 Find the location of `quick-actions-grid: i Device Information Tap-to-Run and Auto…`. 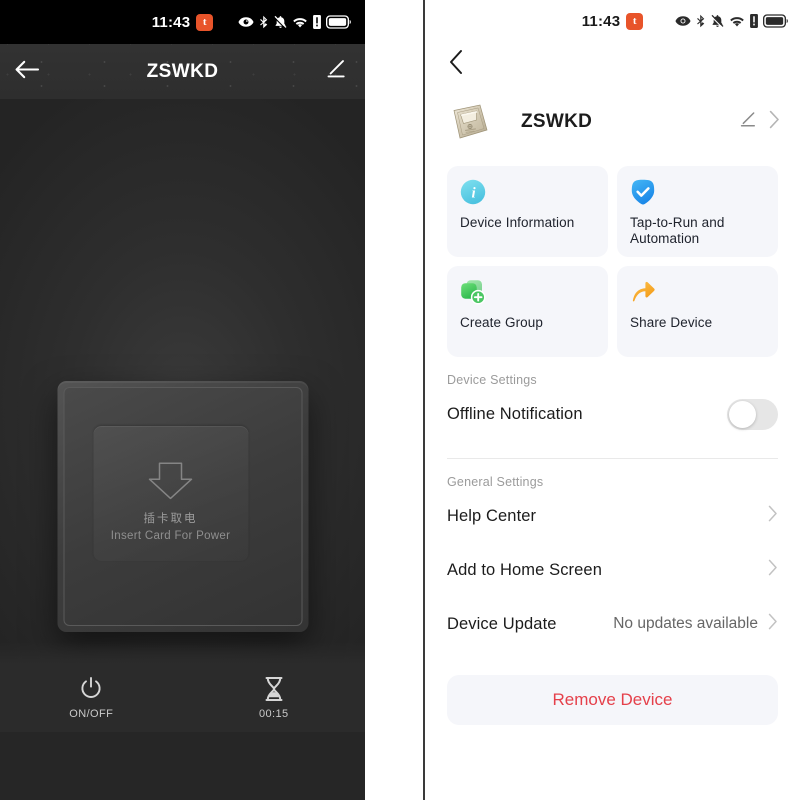

quick-actions-grid: i Device Information Tap-to-Run and Auto… is located at coordinates (612, 254).